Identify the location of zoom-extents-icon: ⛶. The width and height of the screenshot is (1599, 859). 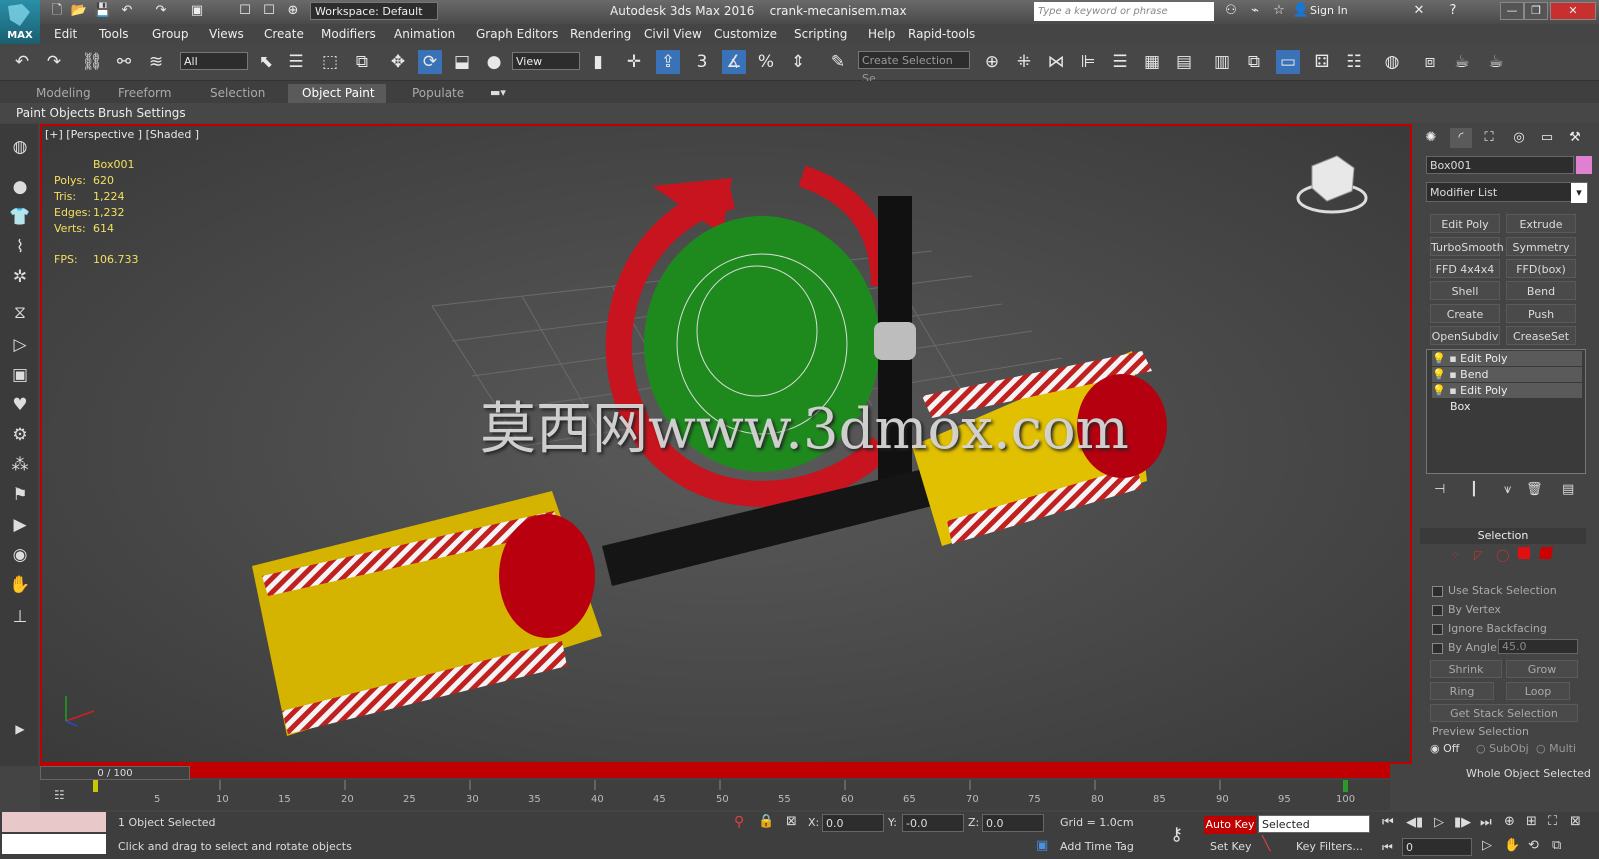
(1552, 821).